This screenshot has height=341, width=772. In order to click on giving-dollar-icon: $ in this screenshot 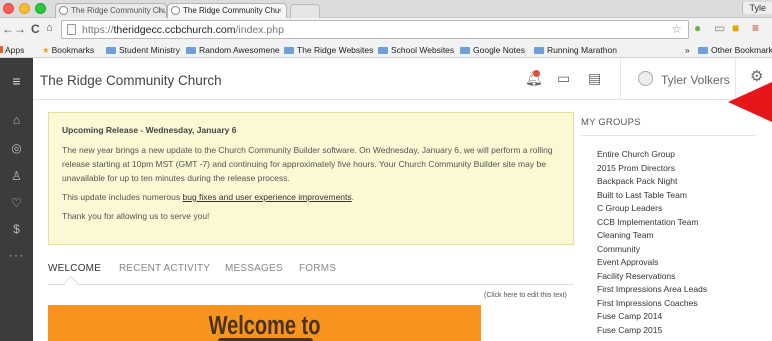, I will do `click(16, 229)`.